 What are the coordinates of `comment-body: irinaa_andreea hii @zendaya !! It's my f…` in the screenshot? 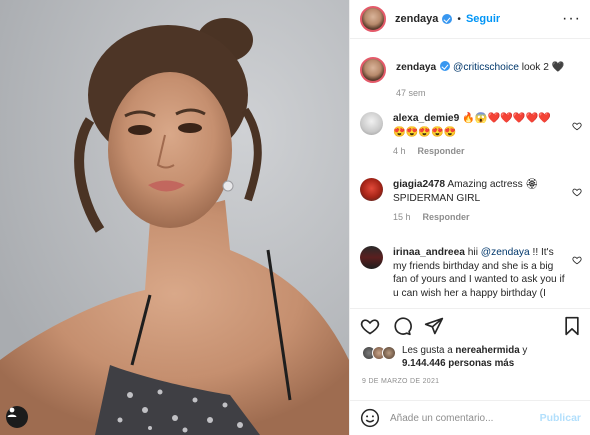 It's located at (479, 273).